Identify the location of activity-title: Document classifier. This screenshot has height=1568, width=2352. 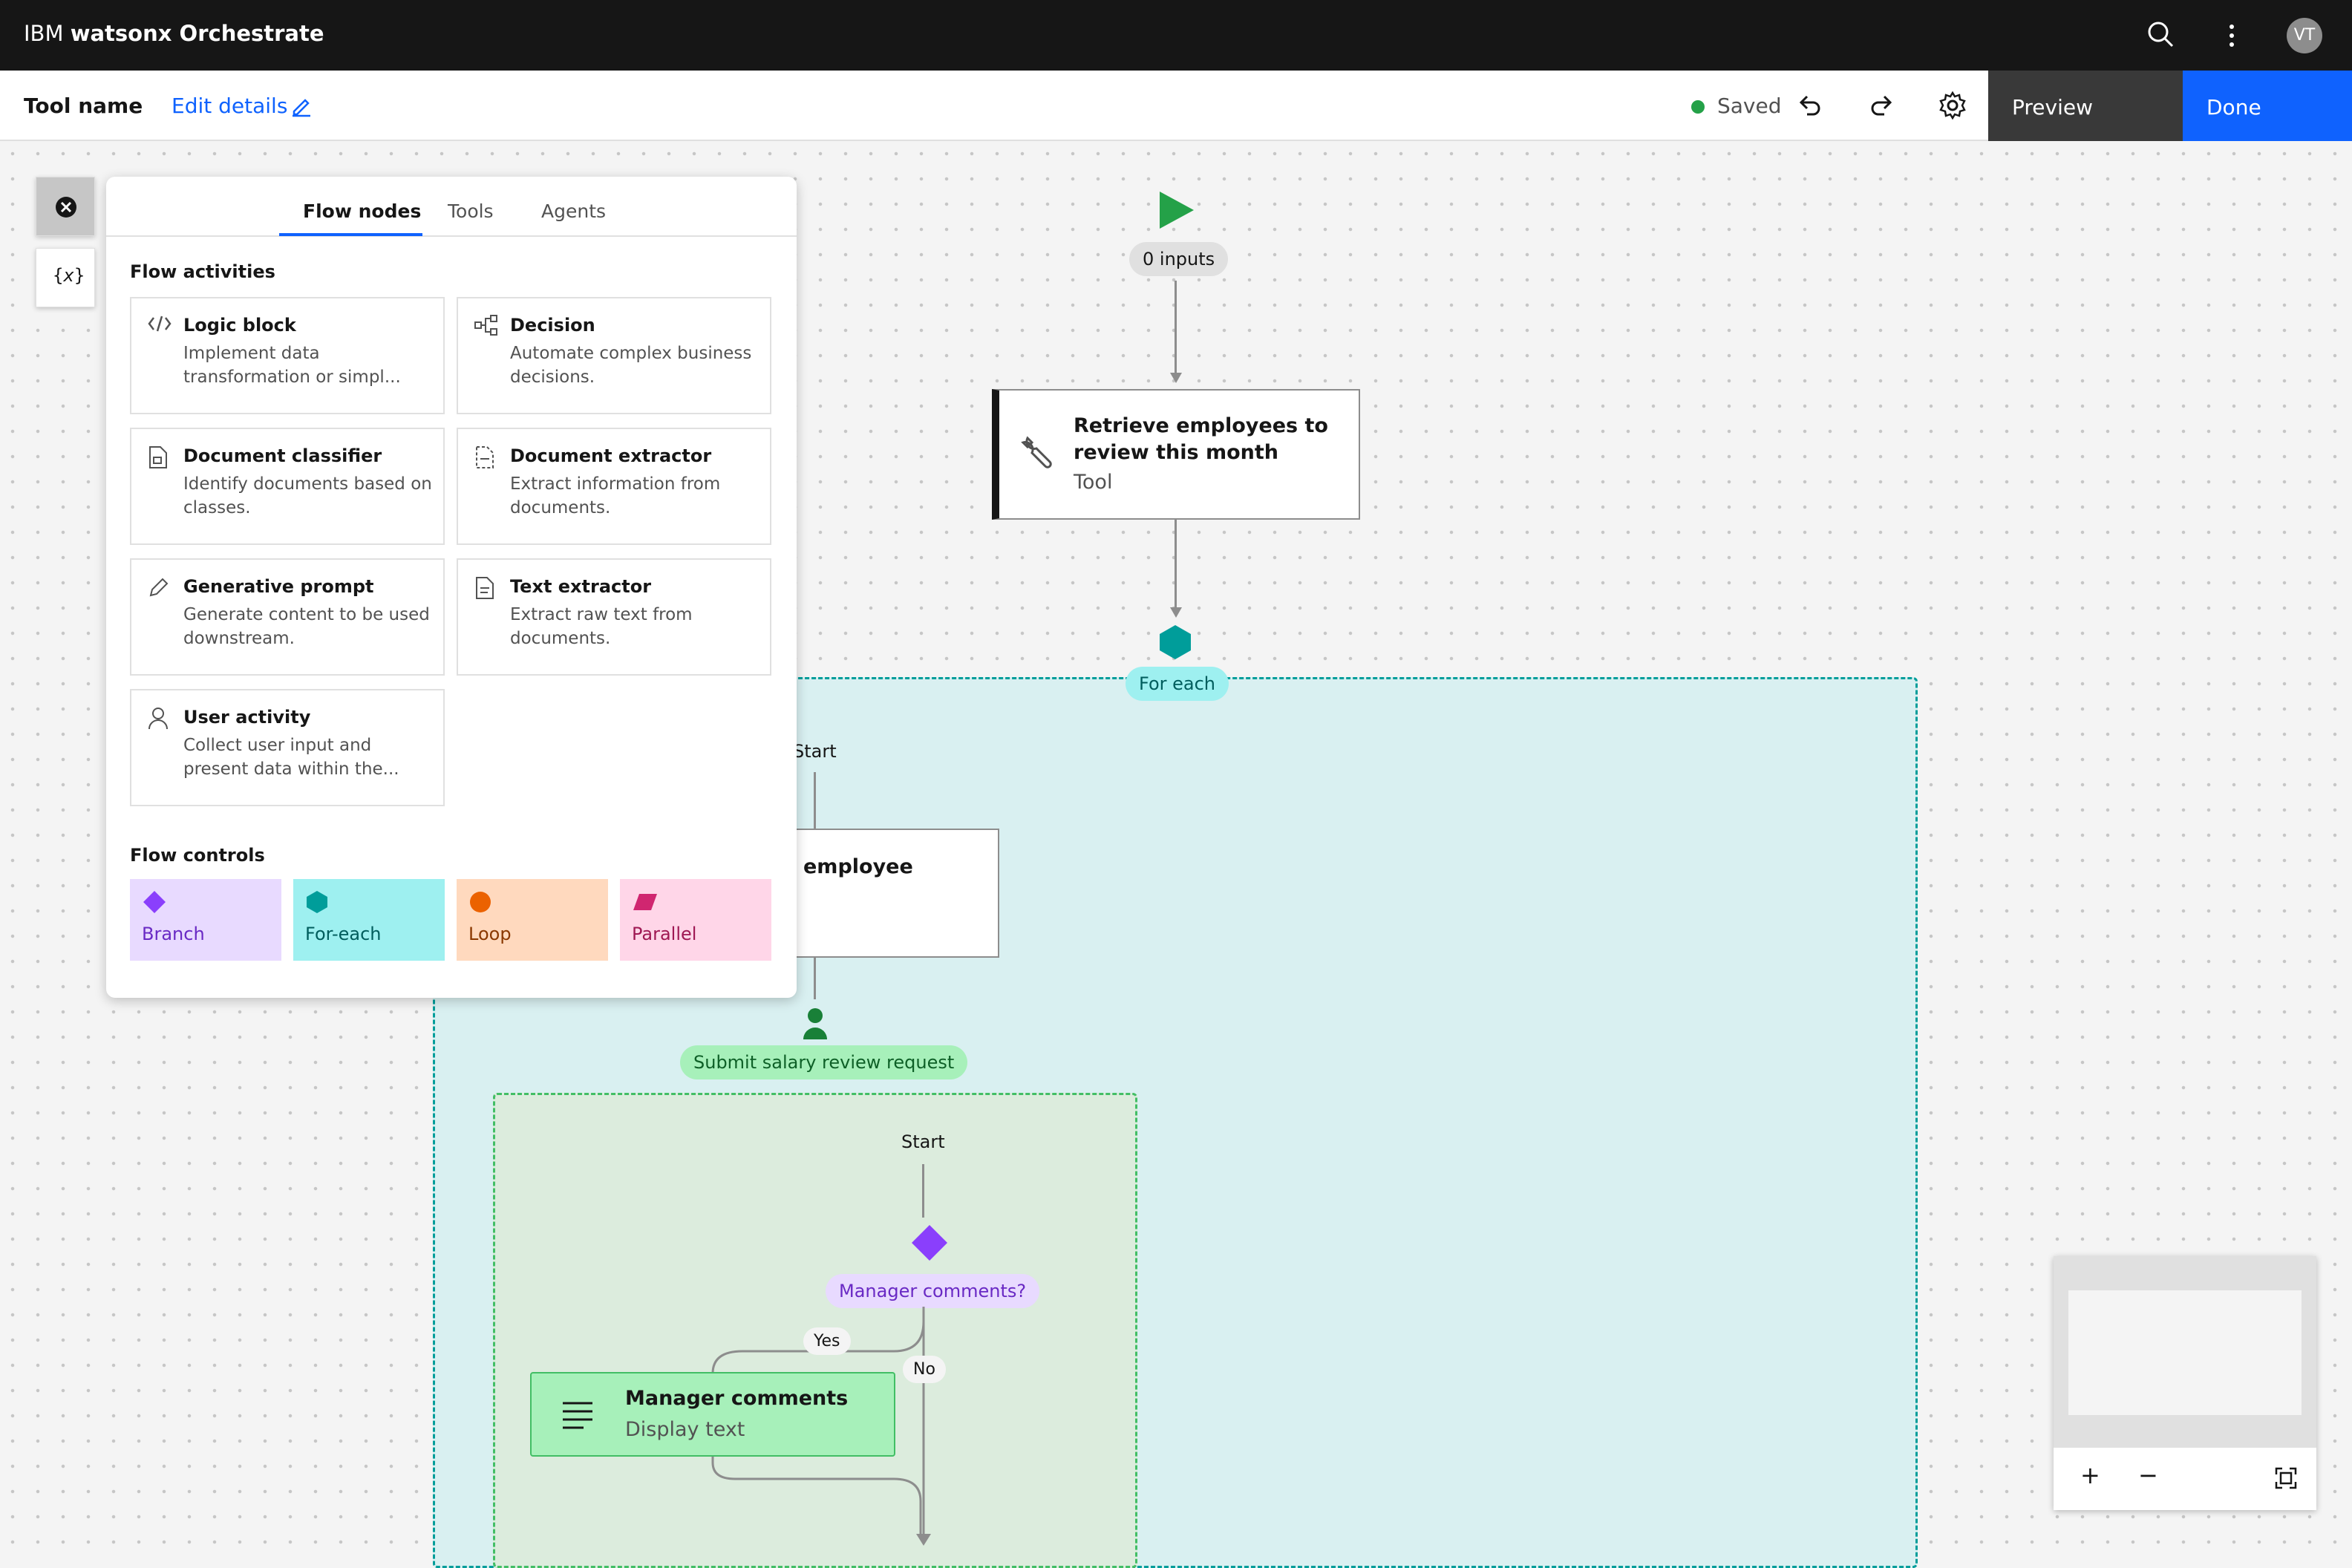
(282, 455).